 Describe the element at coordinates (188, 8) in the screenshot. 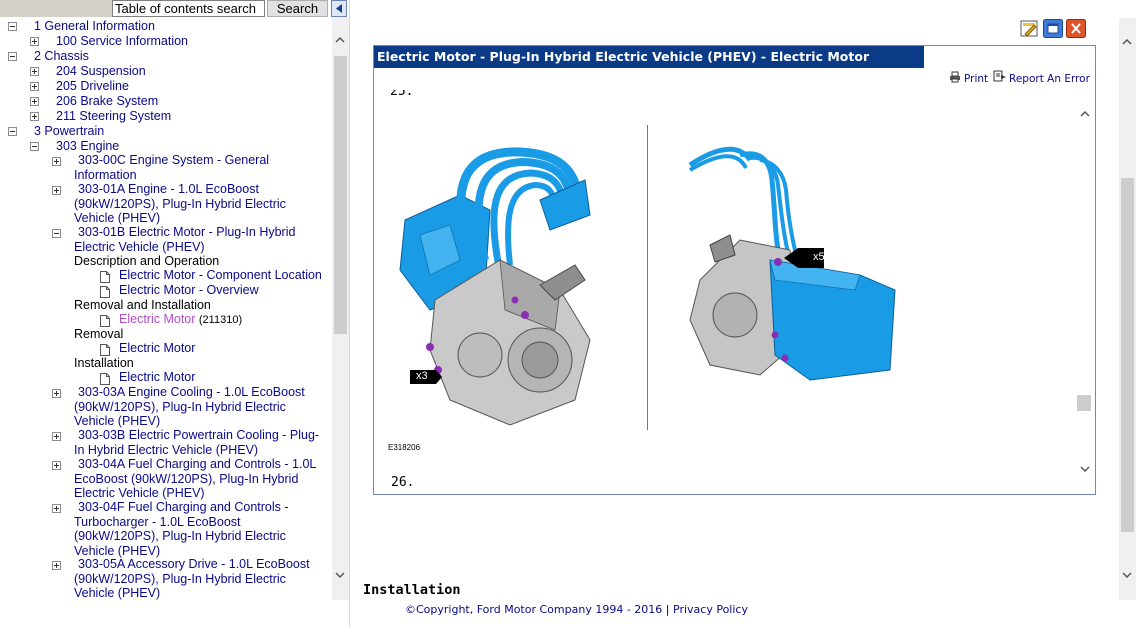

I see `toc-search-input` at that location.